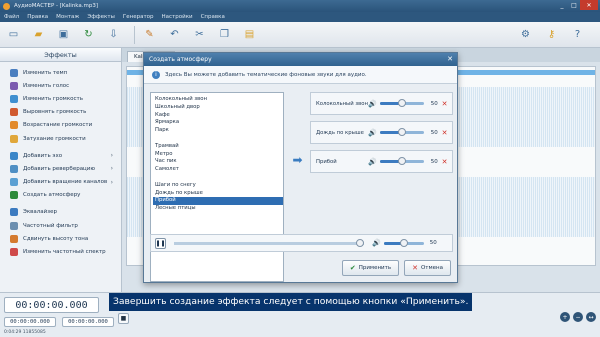  I want to click on cancel-button: ✕ Отмена, so click(427, 268).